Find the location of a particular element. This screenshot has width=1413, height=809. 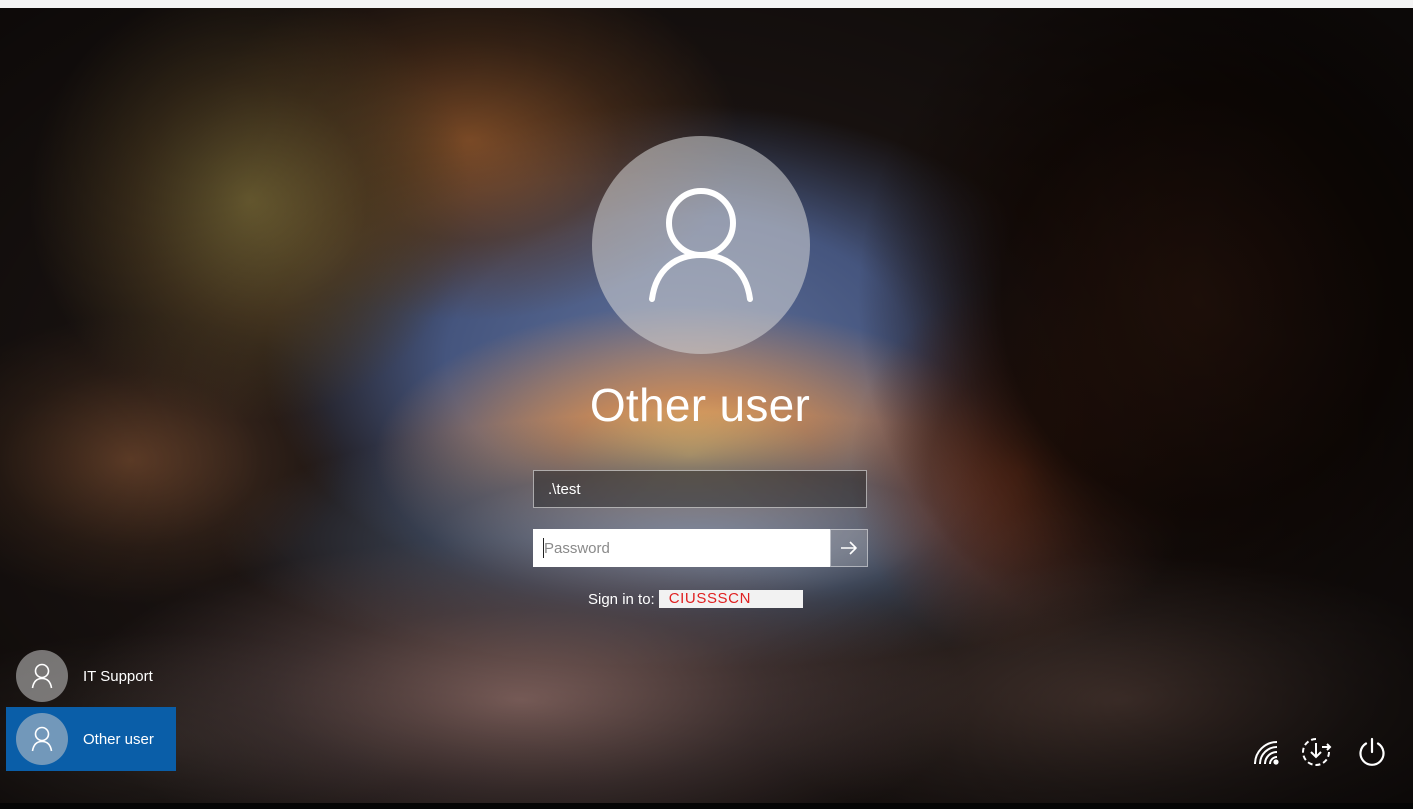

user-avatar-large is located at coordinates (701, 245).